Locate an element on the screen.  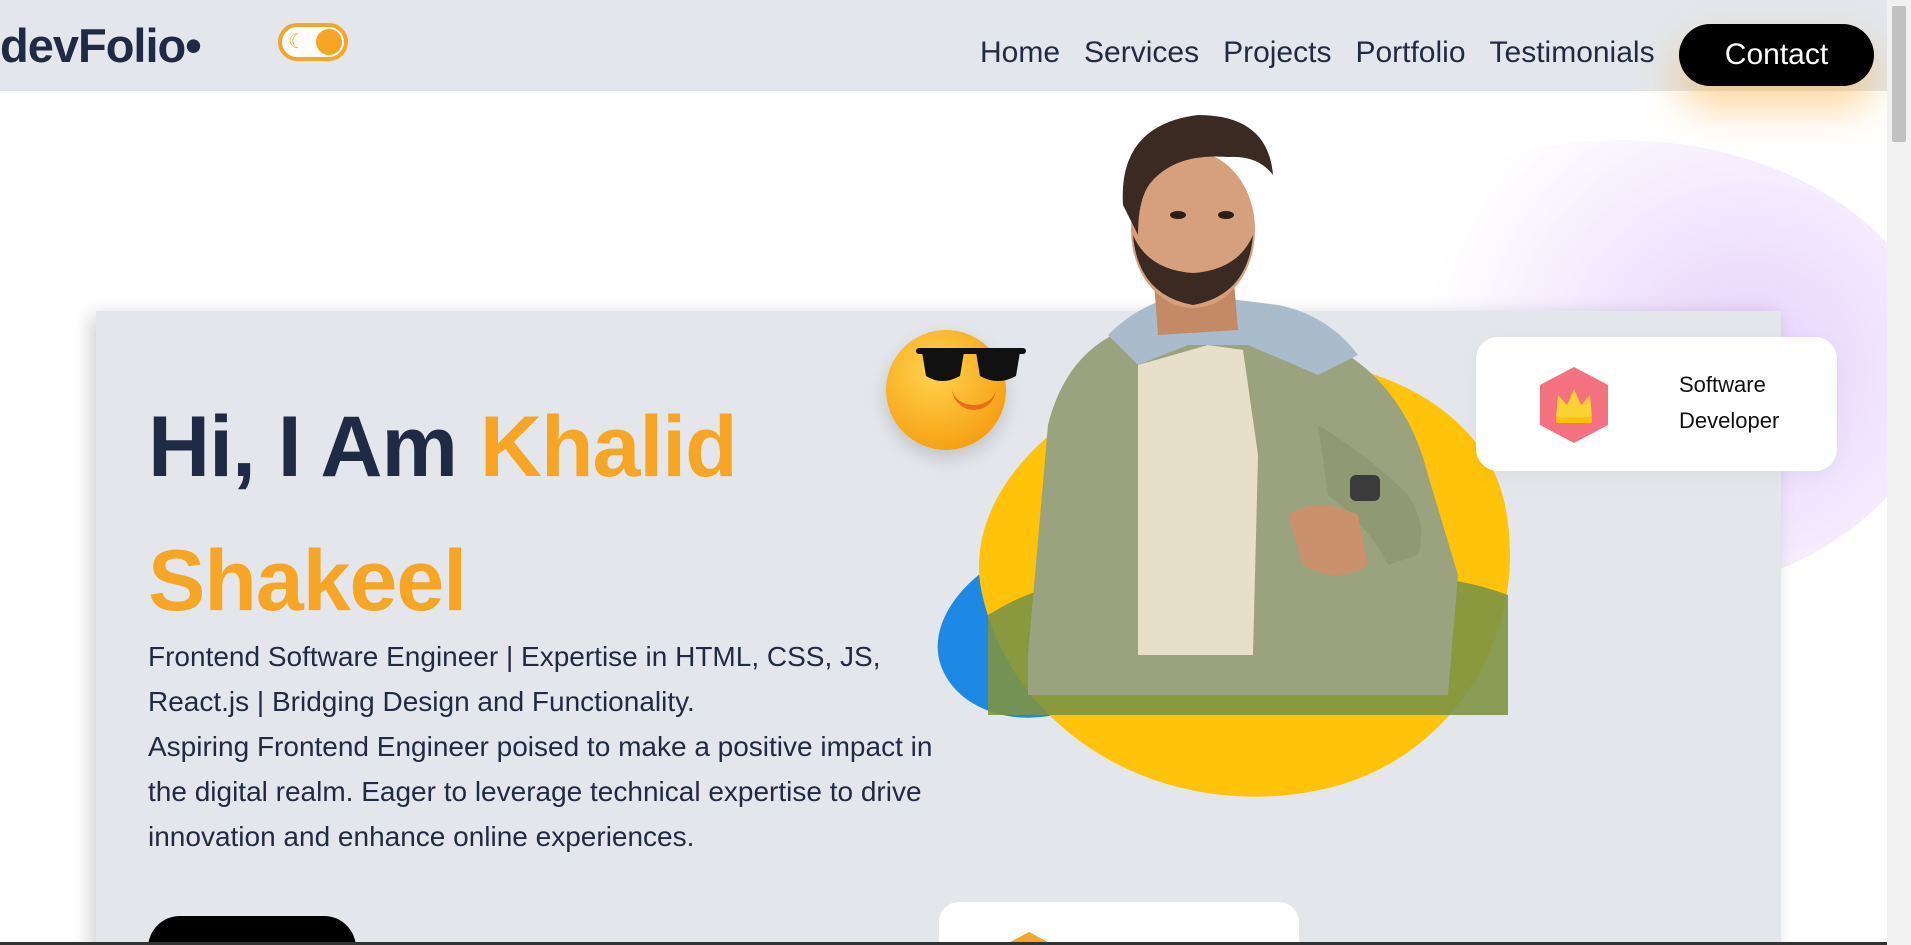
crown-badge-icon is located at coordinates (1574, 405).